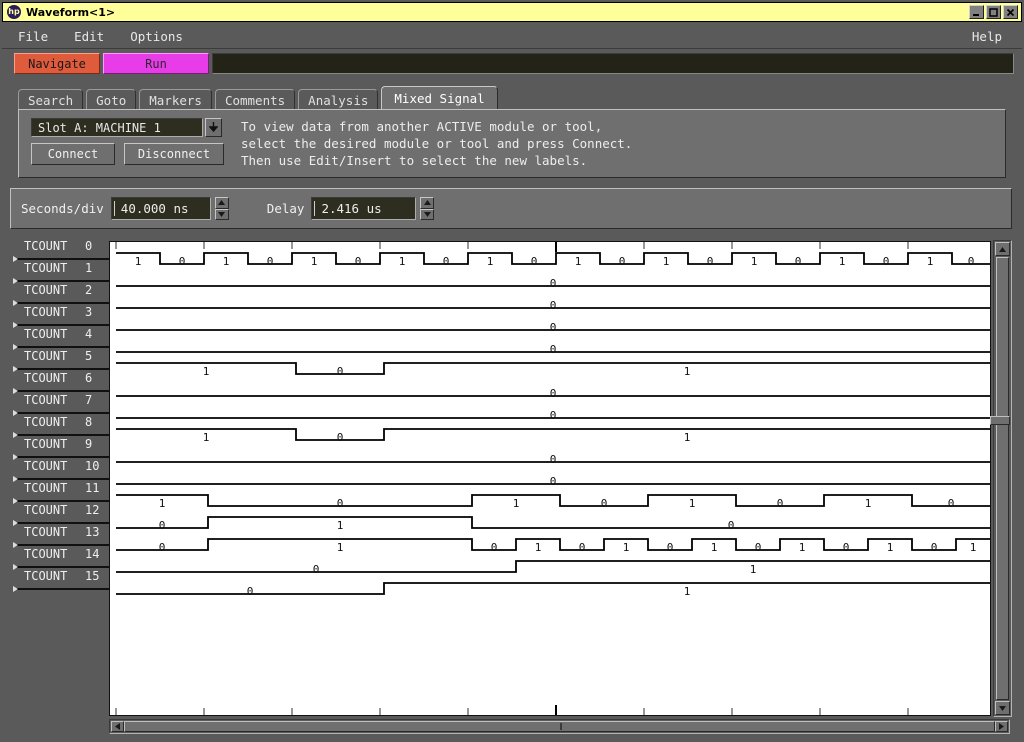  What do you see at coordinates (553, 524) in the screenshot?
I see `waveform-trace-row: 0 1 0` at bounding box center [553, 524].